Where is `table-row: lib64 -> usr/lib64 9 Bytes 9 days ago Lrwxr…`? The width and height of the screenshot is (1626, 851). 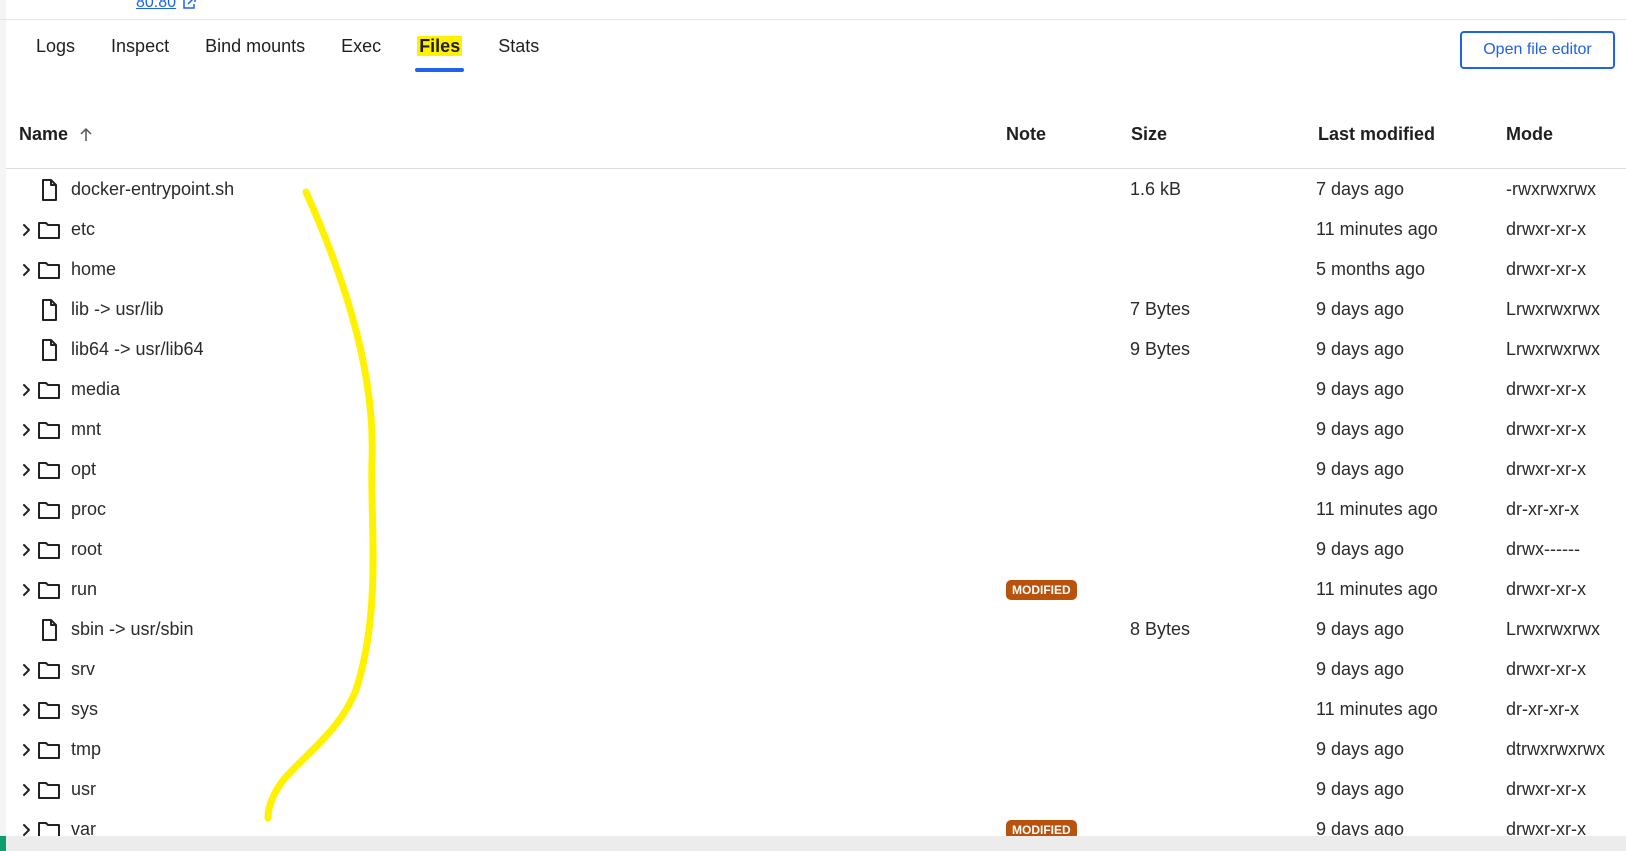
table-row: lib64 -> usr/lib64 9 Bytes 9 days ago Lrwxr… is located at coordinates (816, 350).